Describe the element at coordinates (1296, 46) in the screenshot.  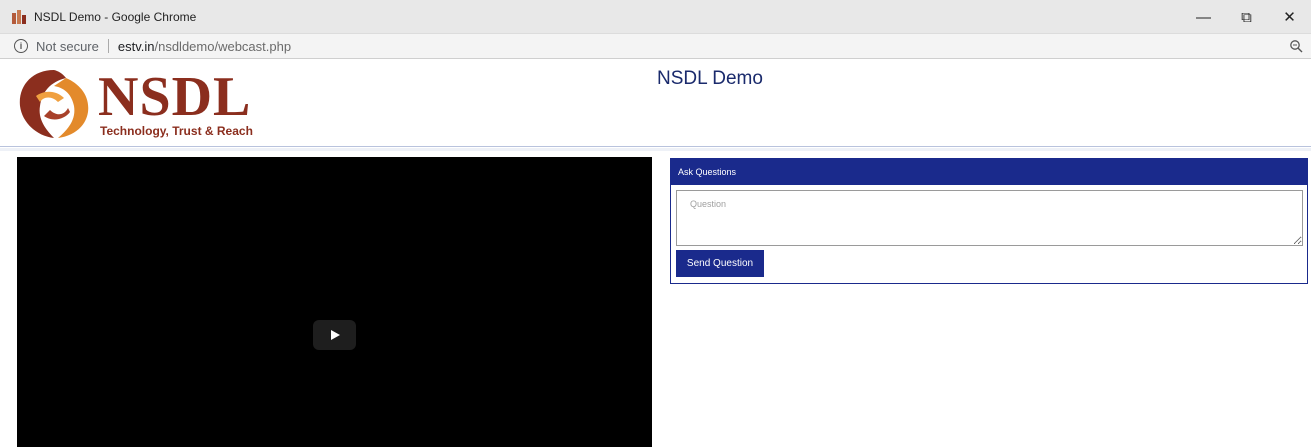
I see `zoom-icon` at that location.